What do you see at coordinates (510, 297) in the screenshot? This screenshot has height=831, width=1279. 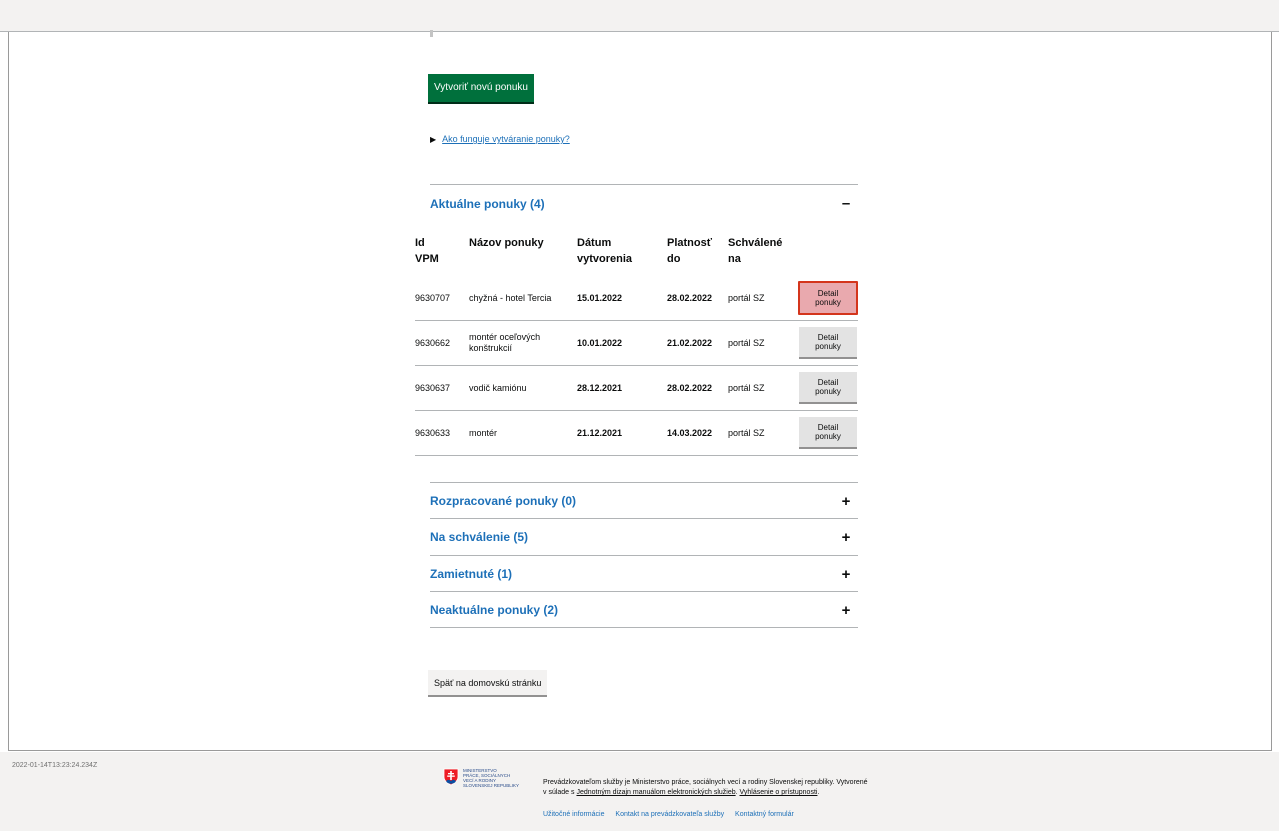 I see `offer-name: chyžná - hotel Tercia` at bounding box center [510, 297].